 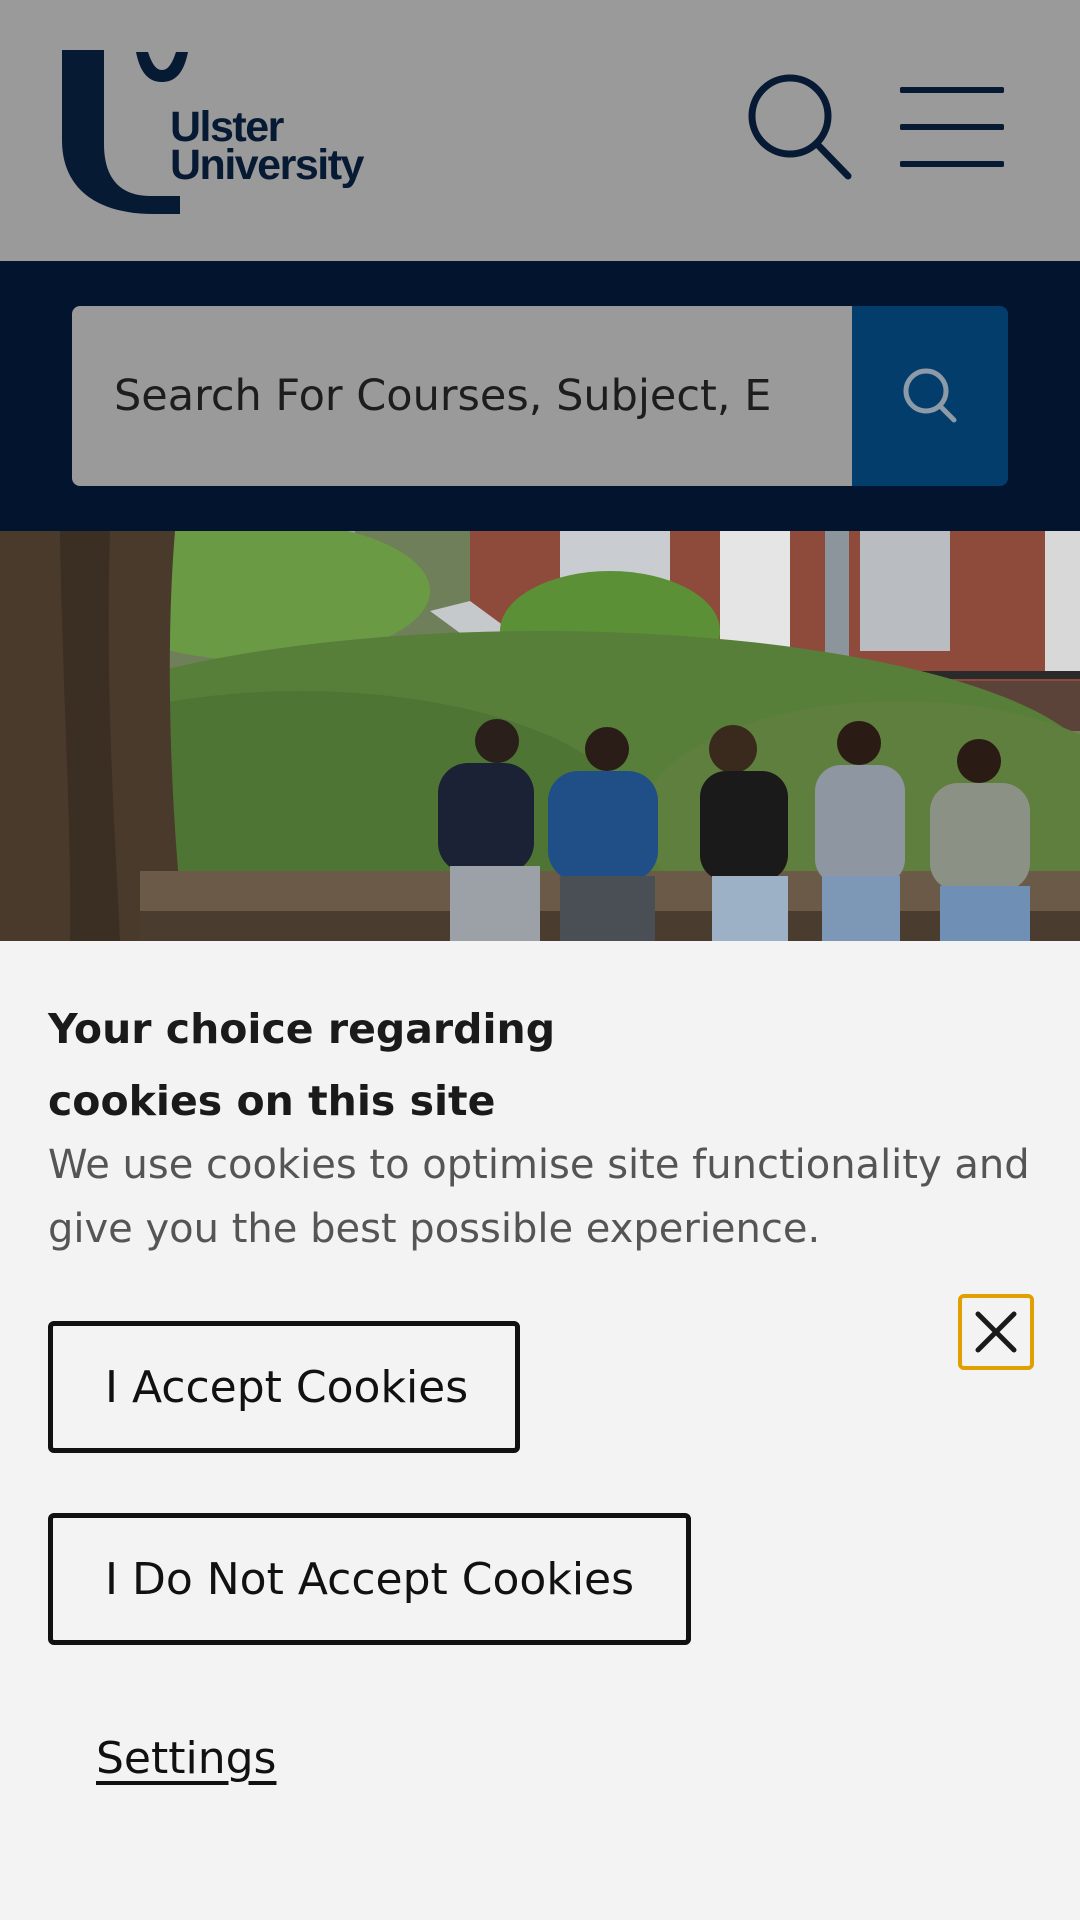 I want to click on search-submit-button, so click(x=930, y=396).